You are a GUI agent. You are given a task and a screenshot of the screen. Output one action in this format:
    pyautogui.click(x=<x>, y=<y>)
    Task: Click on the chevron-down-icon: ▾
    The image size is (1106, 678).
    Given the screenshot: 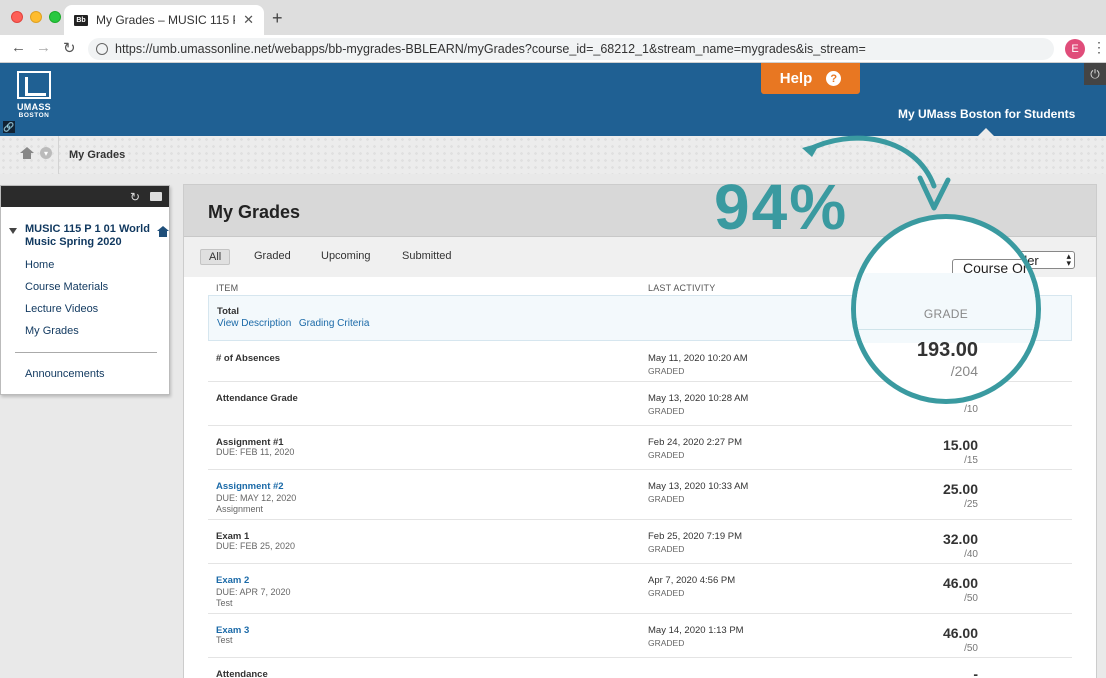 What is the action you would take?
    pyautogui.click(x=46, y=153)
    